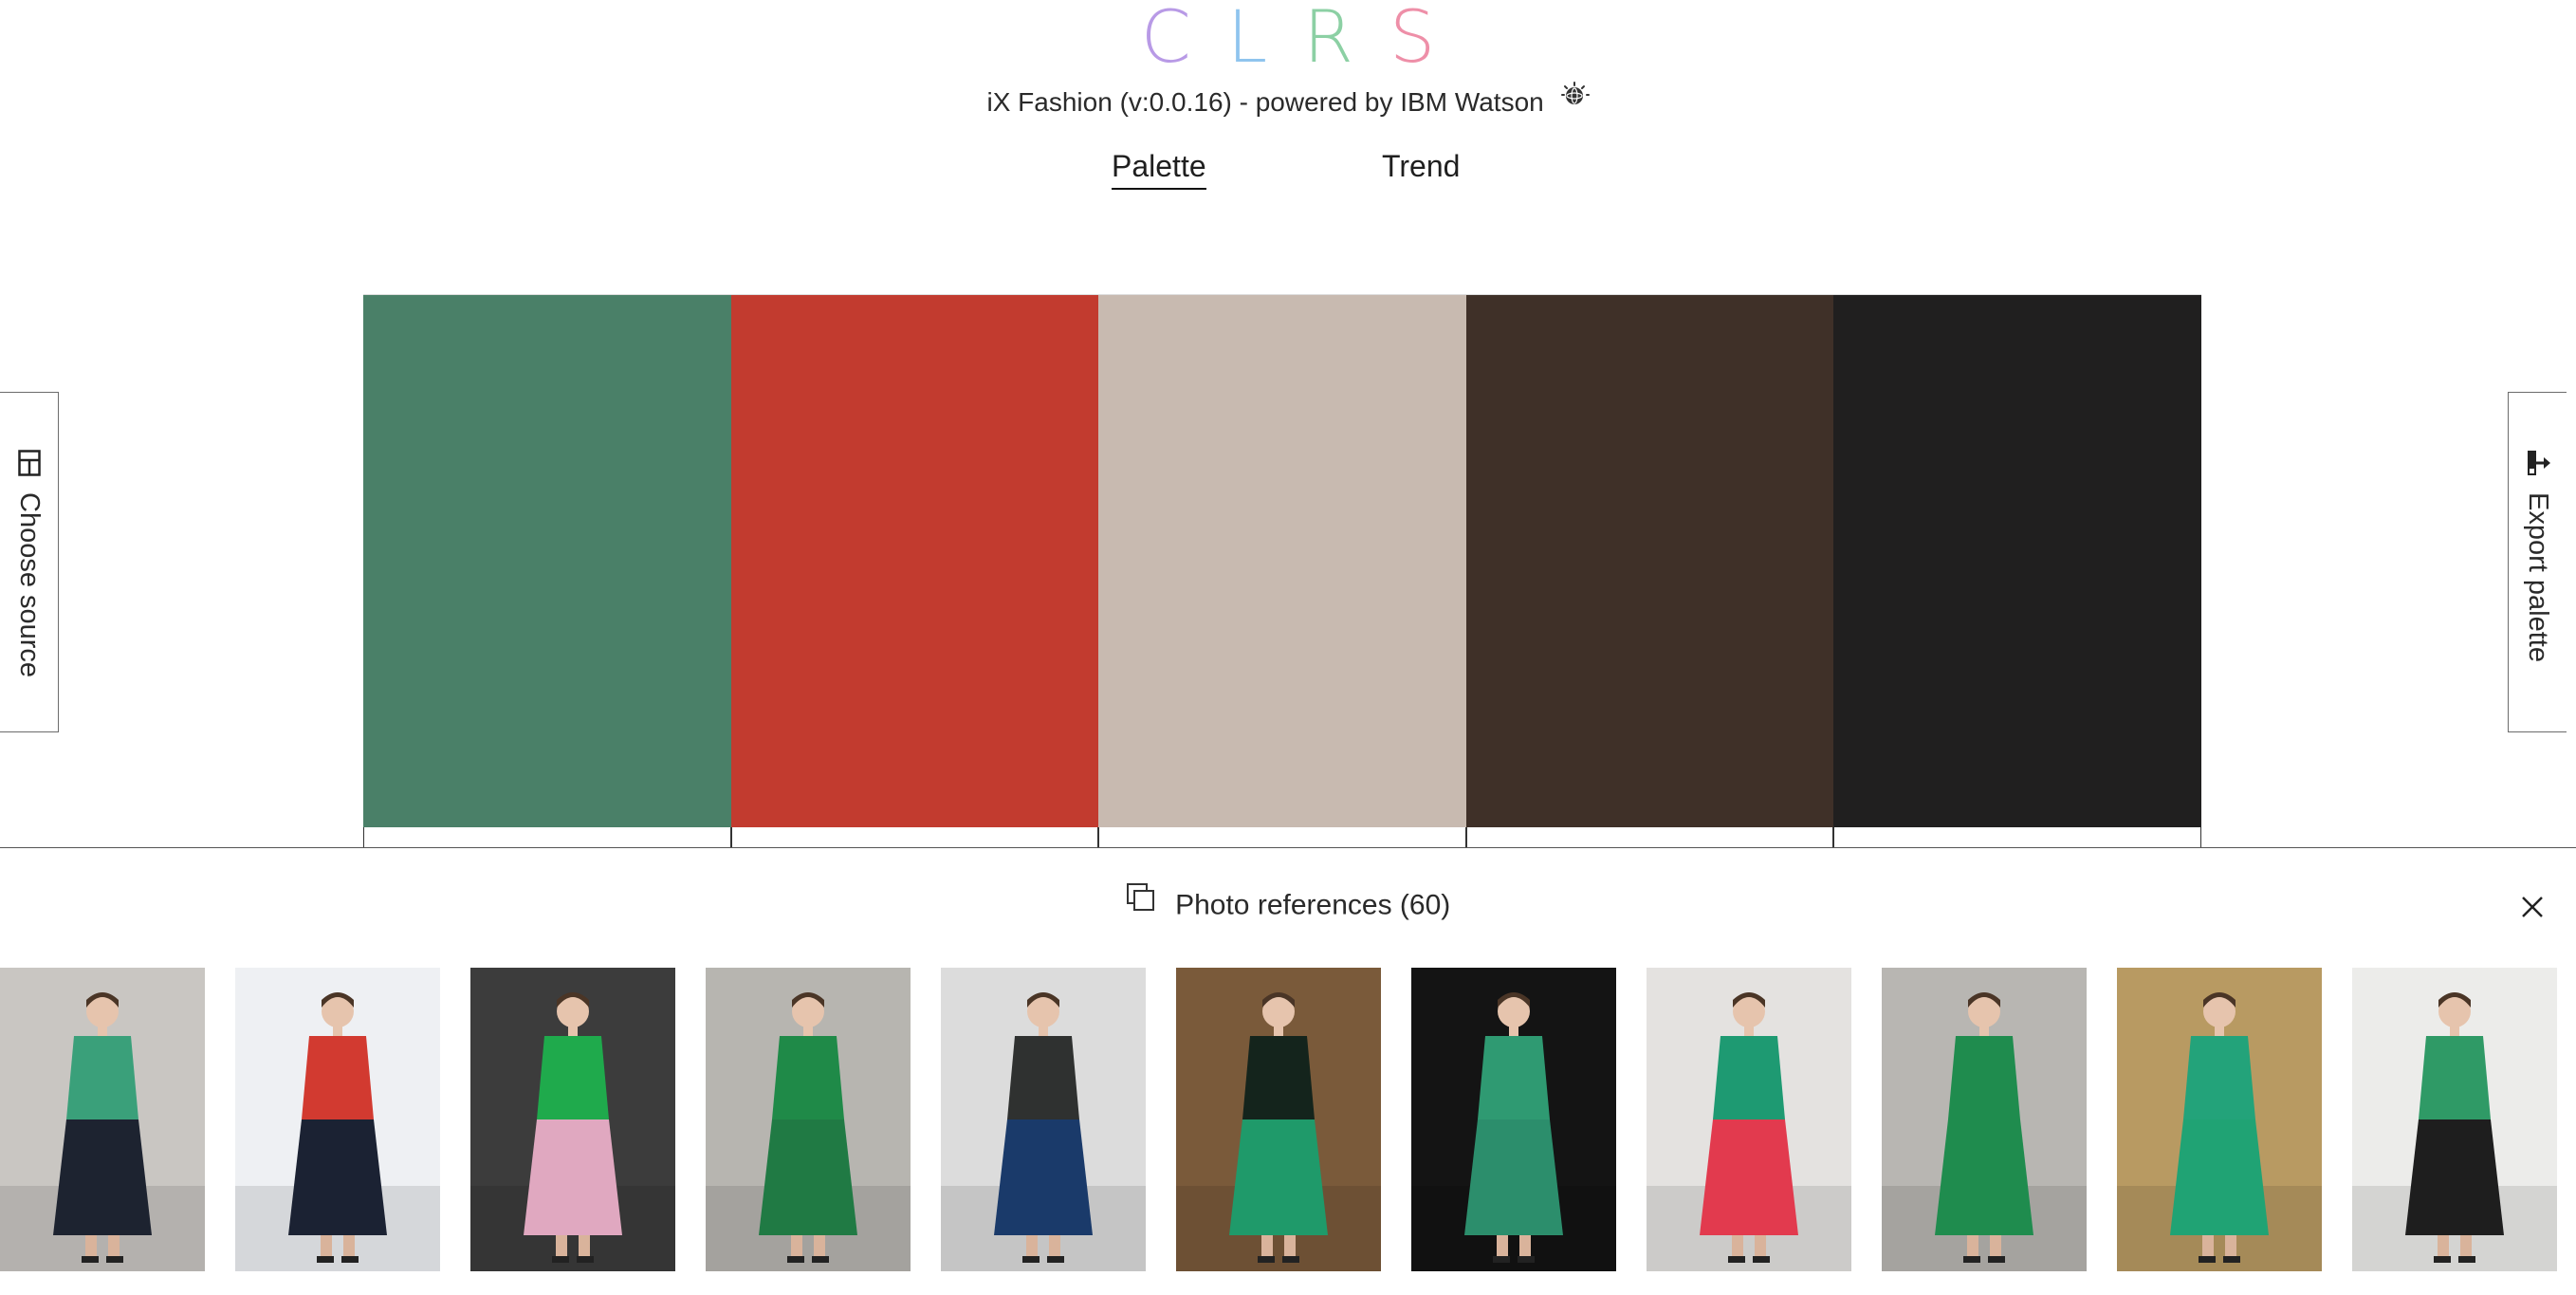 This screenshot has height=1295, width=2576. I want to click on tab-trend: Trend, so click(1421, 166).